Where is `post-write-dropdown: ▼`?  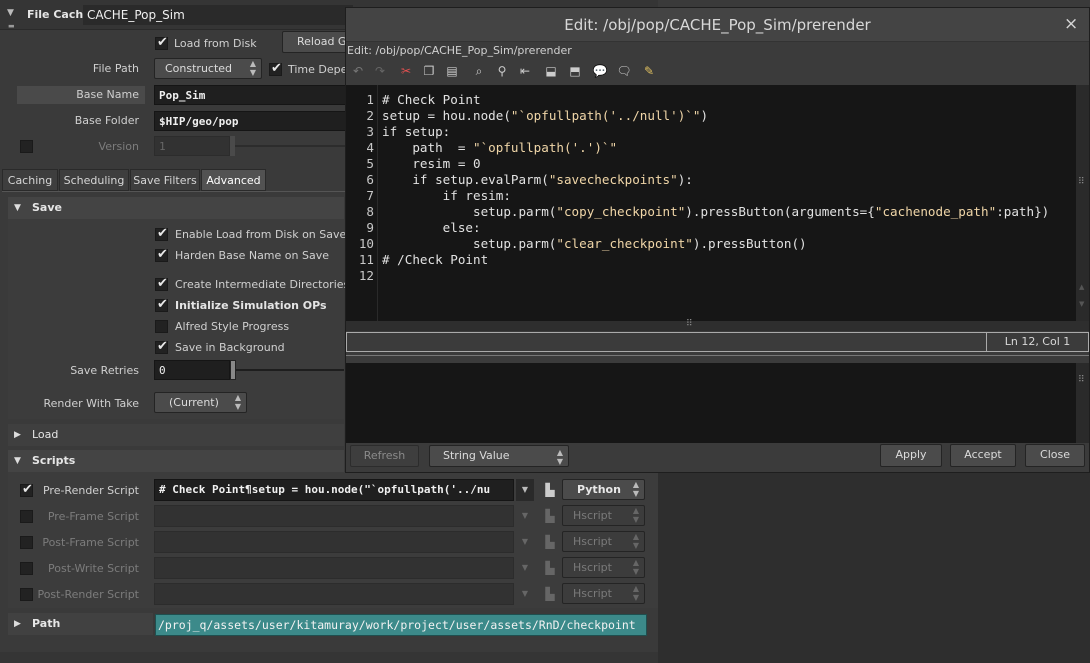
post-write-dropdown: ▼ is located at coordinates (525, 568).